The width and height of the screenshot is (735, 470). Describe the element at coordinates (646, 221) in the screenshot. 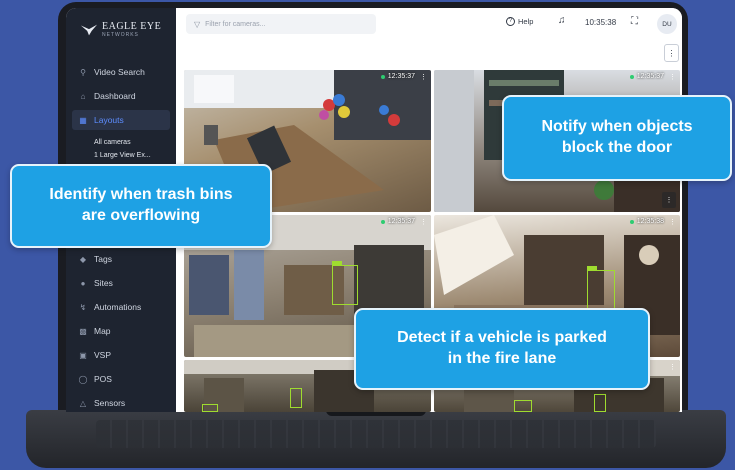

I see `camera-timestamp: 12:35:38` at that location.